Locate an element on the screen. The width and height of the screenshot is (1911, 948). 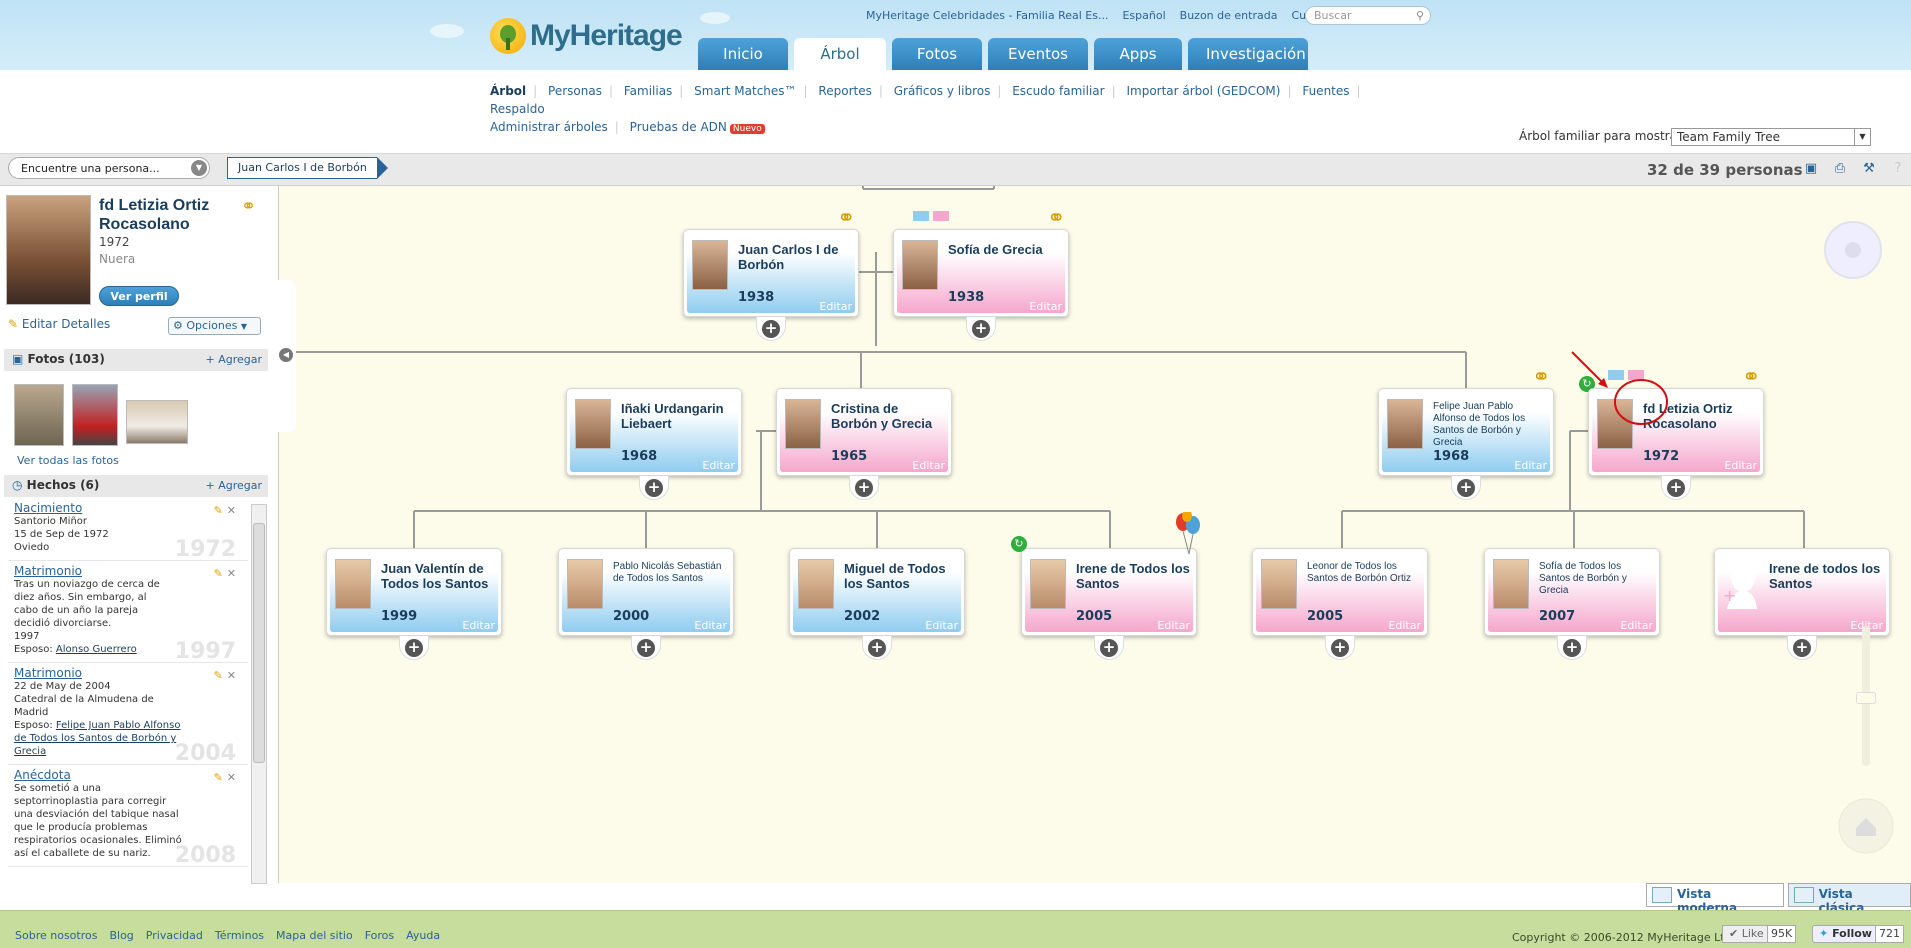
subnav-graficos: Gráficos y libros is located at coordinates (942, 91).